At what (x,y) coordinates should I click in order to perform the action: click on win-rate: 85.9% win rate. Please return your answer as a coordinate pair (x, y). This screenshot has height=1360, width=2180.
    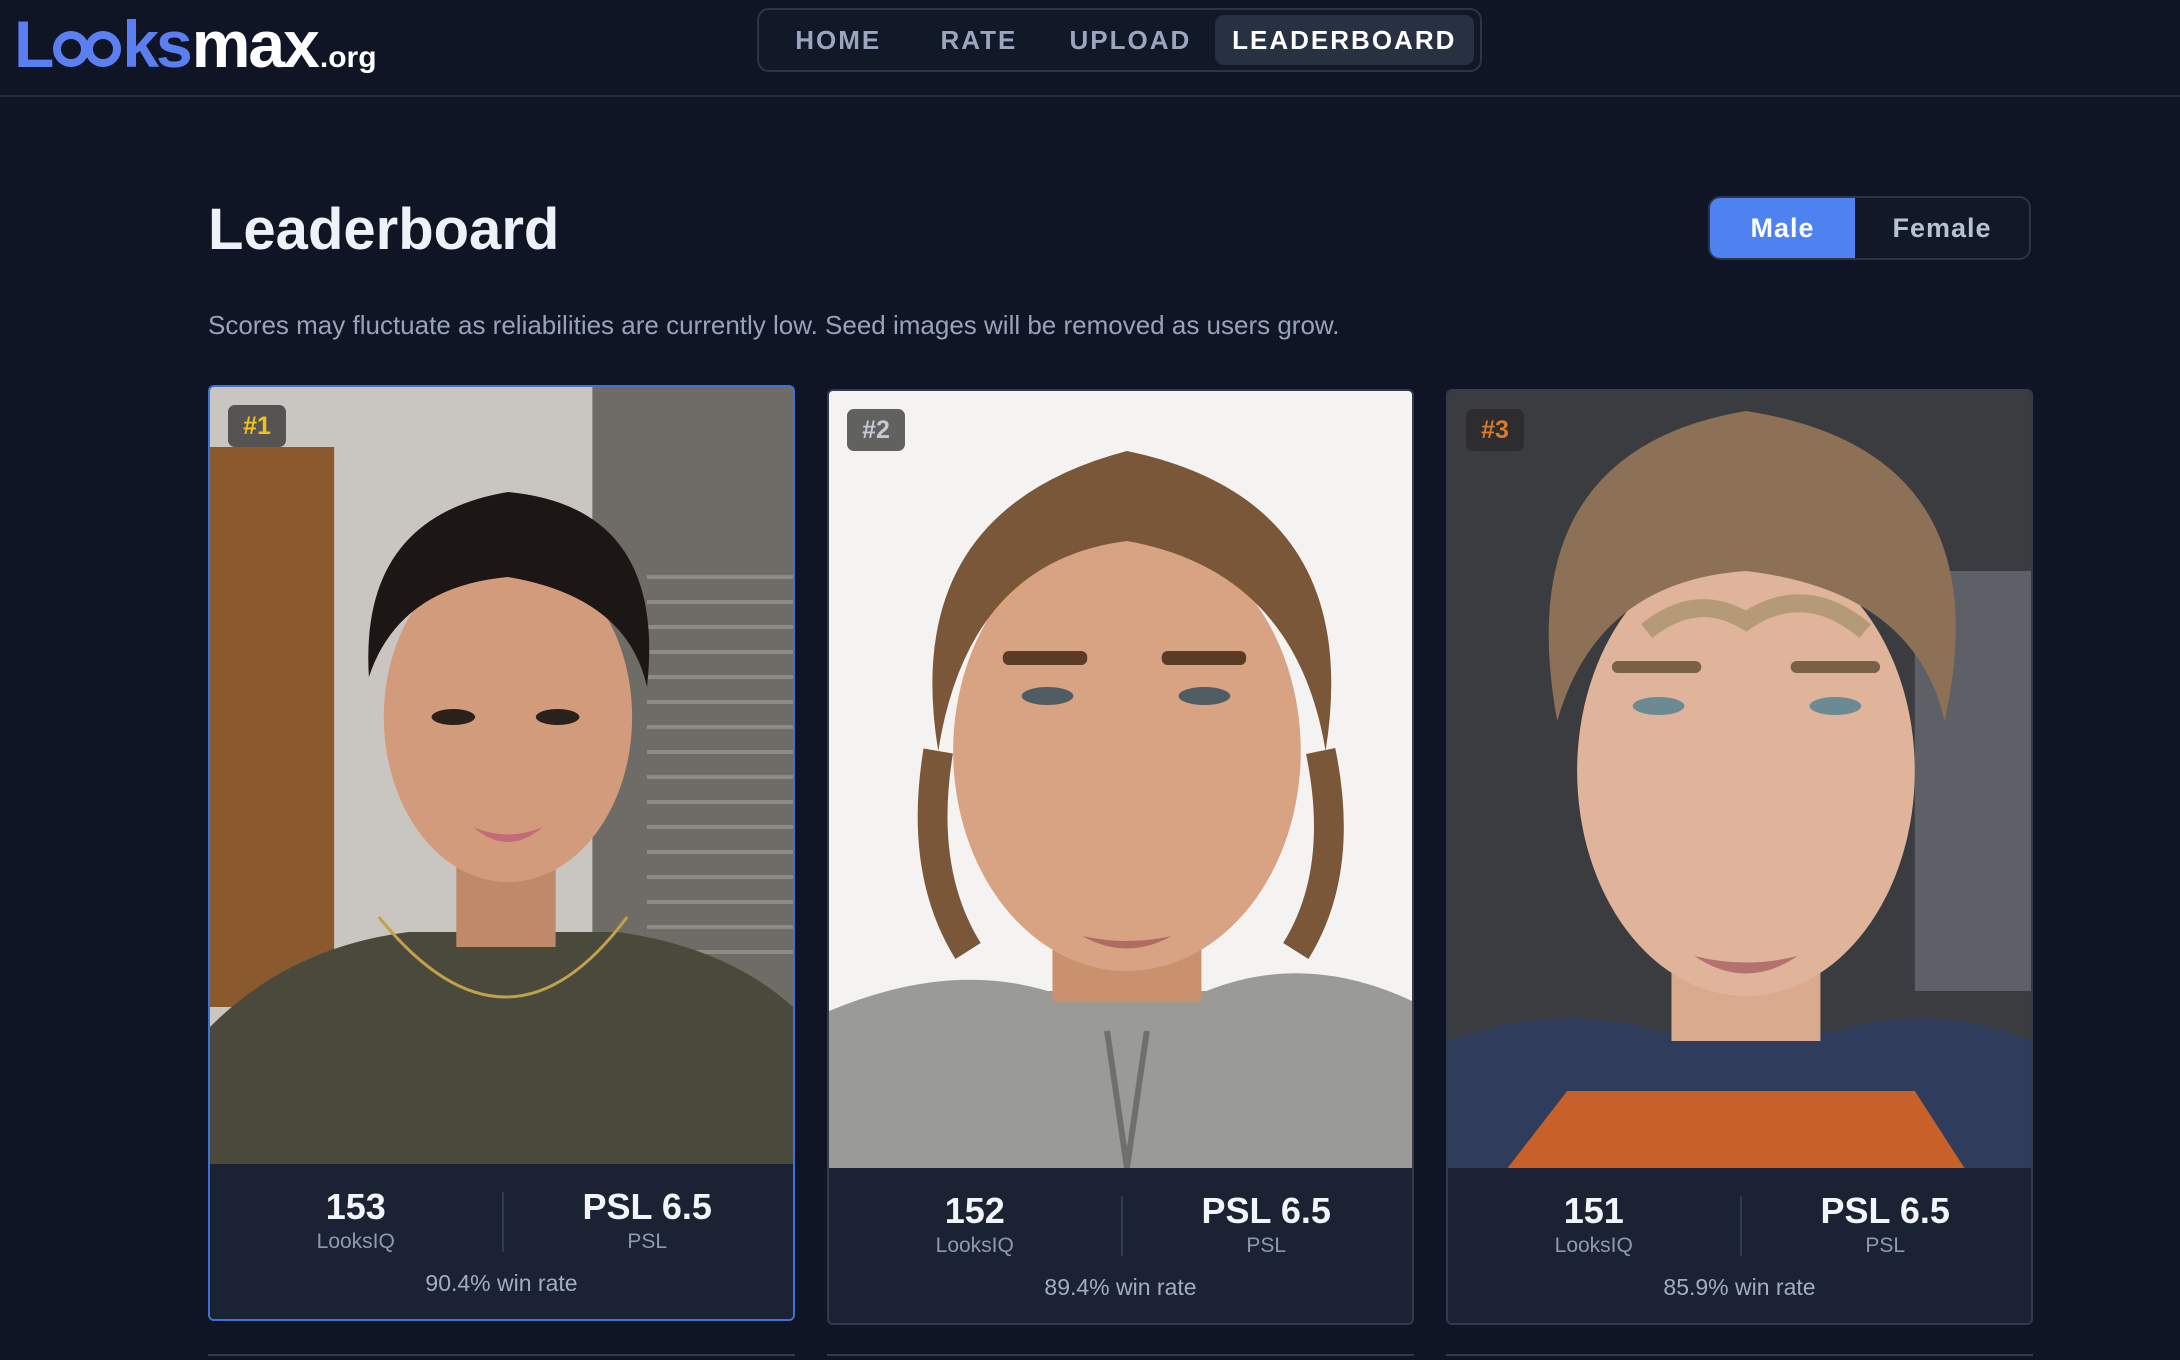
    Looking at the image, I should click on (1739, 1287).